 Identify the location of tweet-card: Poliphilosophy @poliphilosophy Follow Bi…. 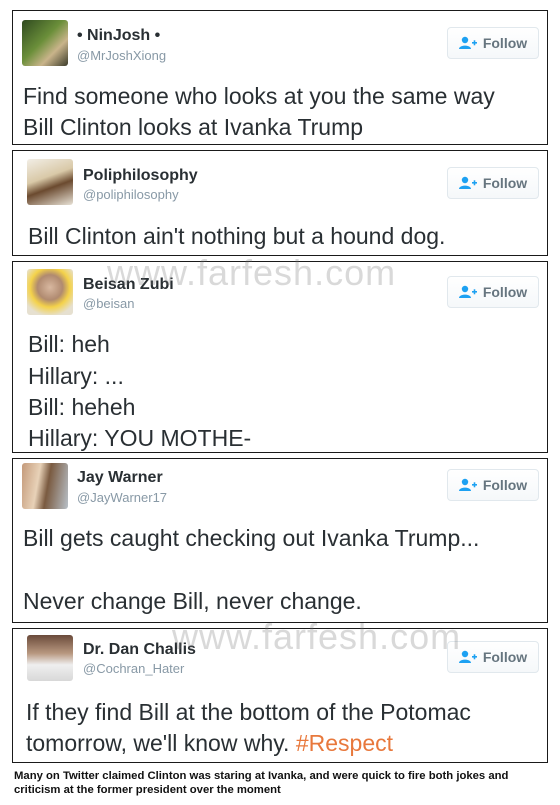
(280, 203).